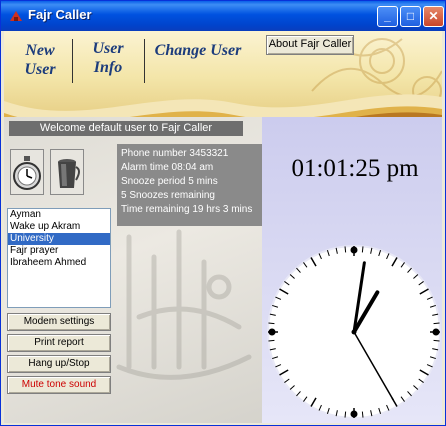 The height and width of the screenshot is (426, 446). Describe the element at coordinates (60, 14) in the screenshot. I see `window-title: Fajr Caller` at that location.